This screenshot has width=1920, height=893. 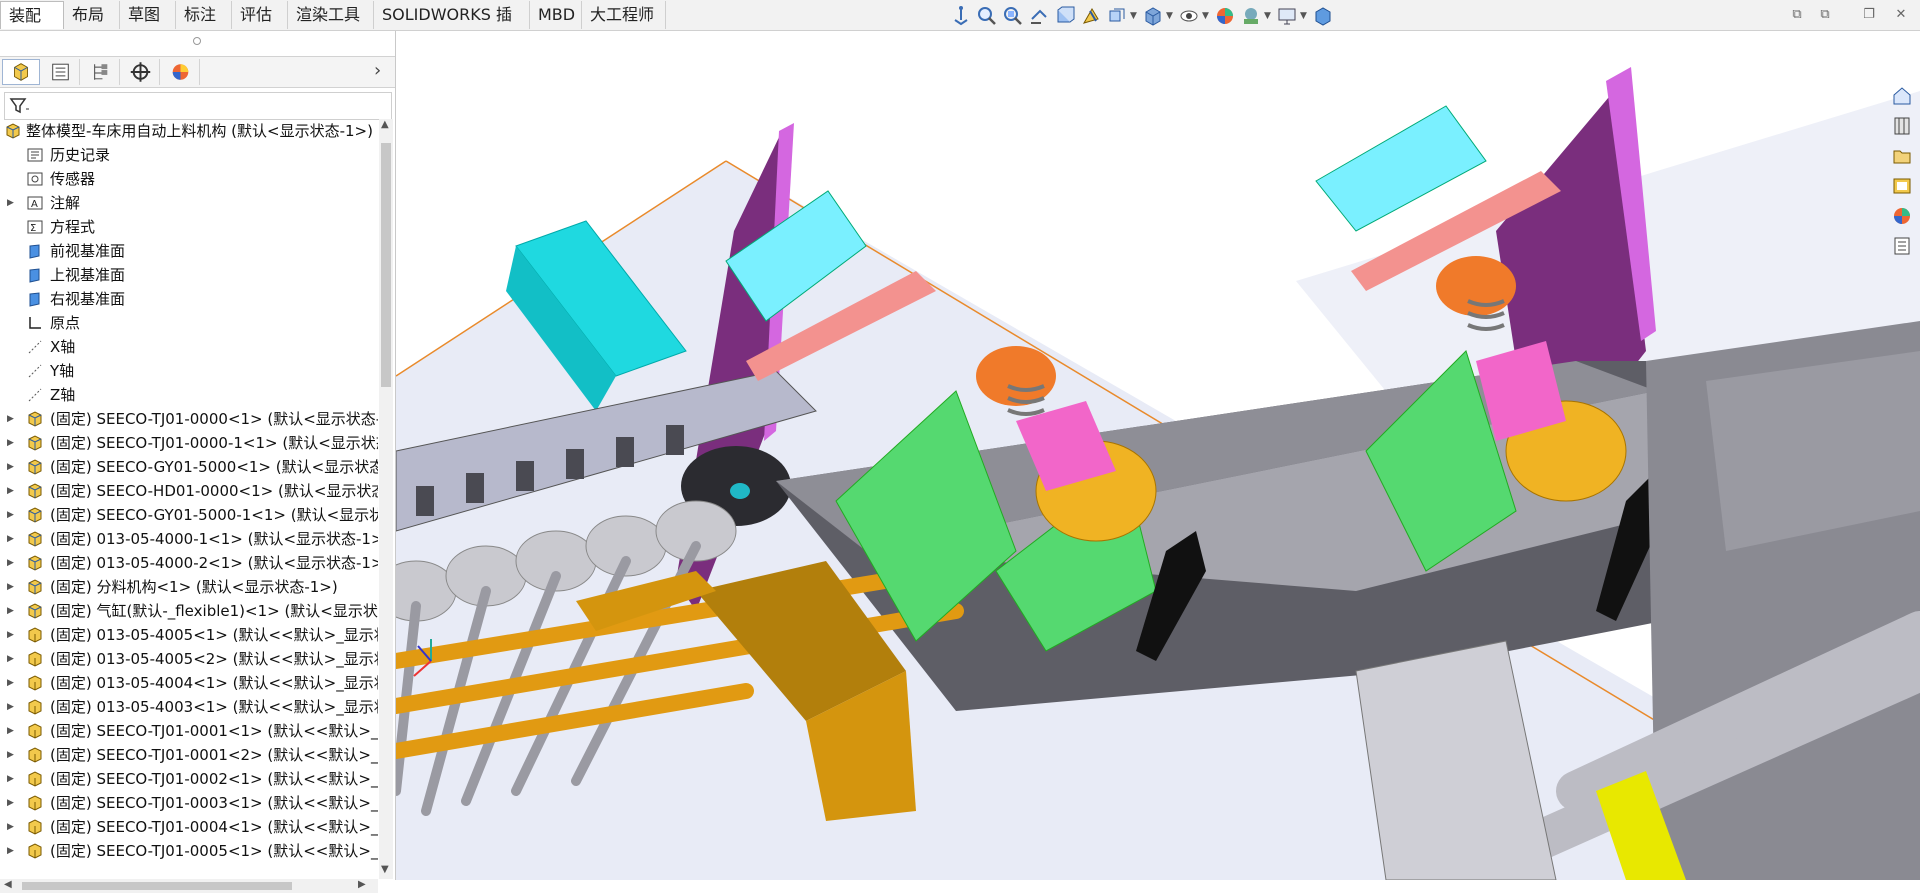 What do you see at coordinates (189, 131) in the screenshot?
I see `tree-root: 整体模型-车床用自动上料机构 (默认<显示状态-1>)` at bounding box center [189, 131].